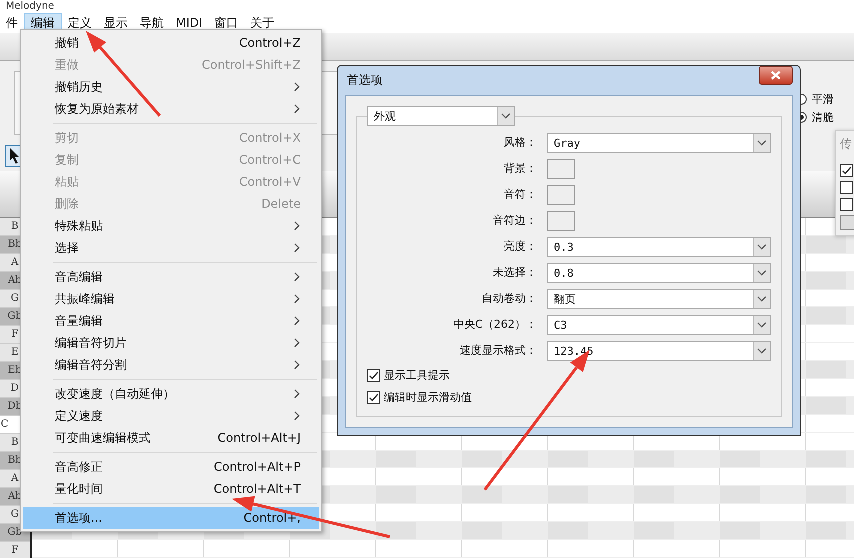 This screenshot has width=854, height=558. What do you see at coordinates (659, 273) in the screenshot?
I see `dropdown-field: 0.8` at bounding box center [659, 273].